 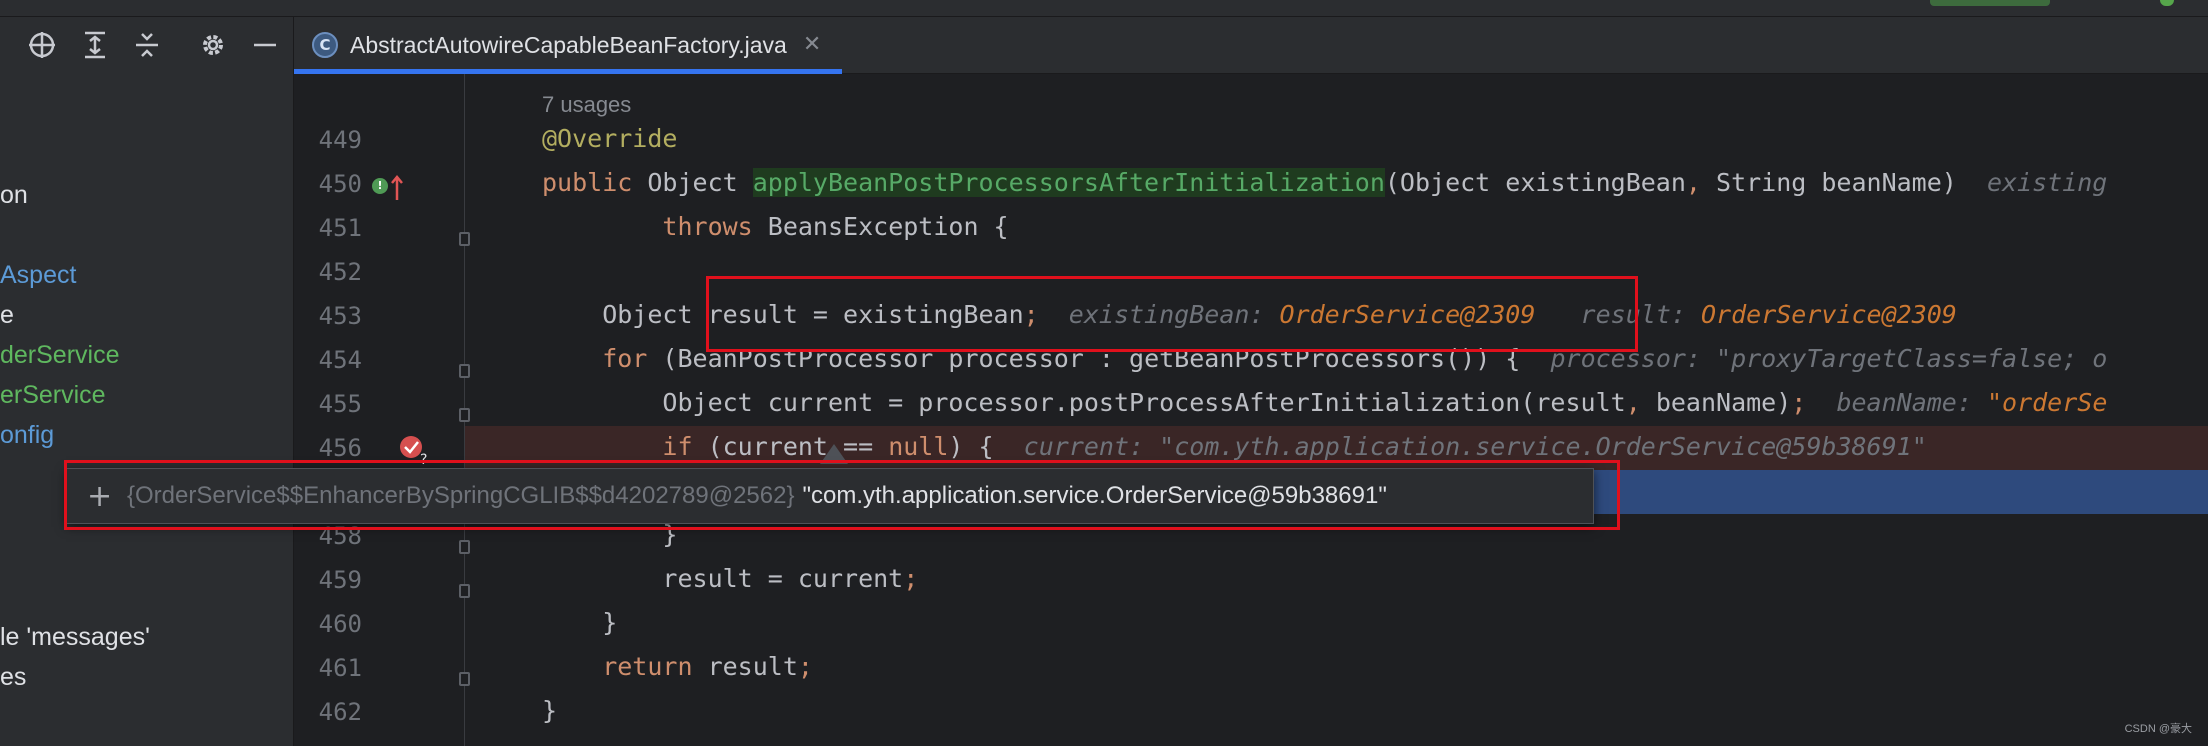 What do you see at coordinates (328, 624) in the screenshot?
I see `line-number: 460` at bounding box center [328, 624].